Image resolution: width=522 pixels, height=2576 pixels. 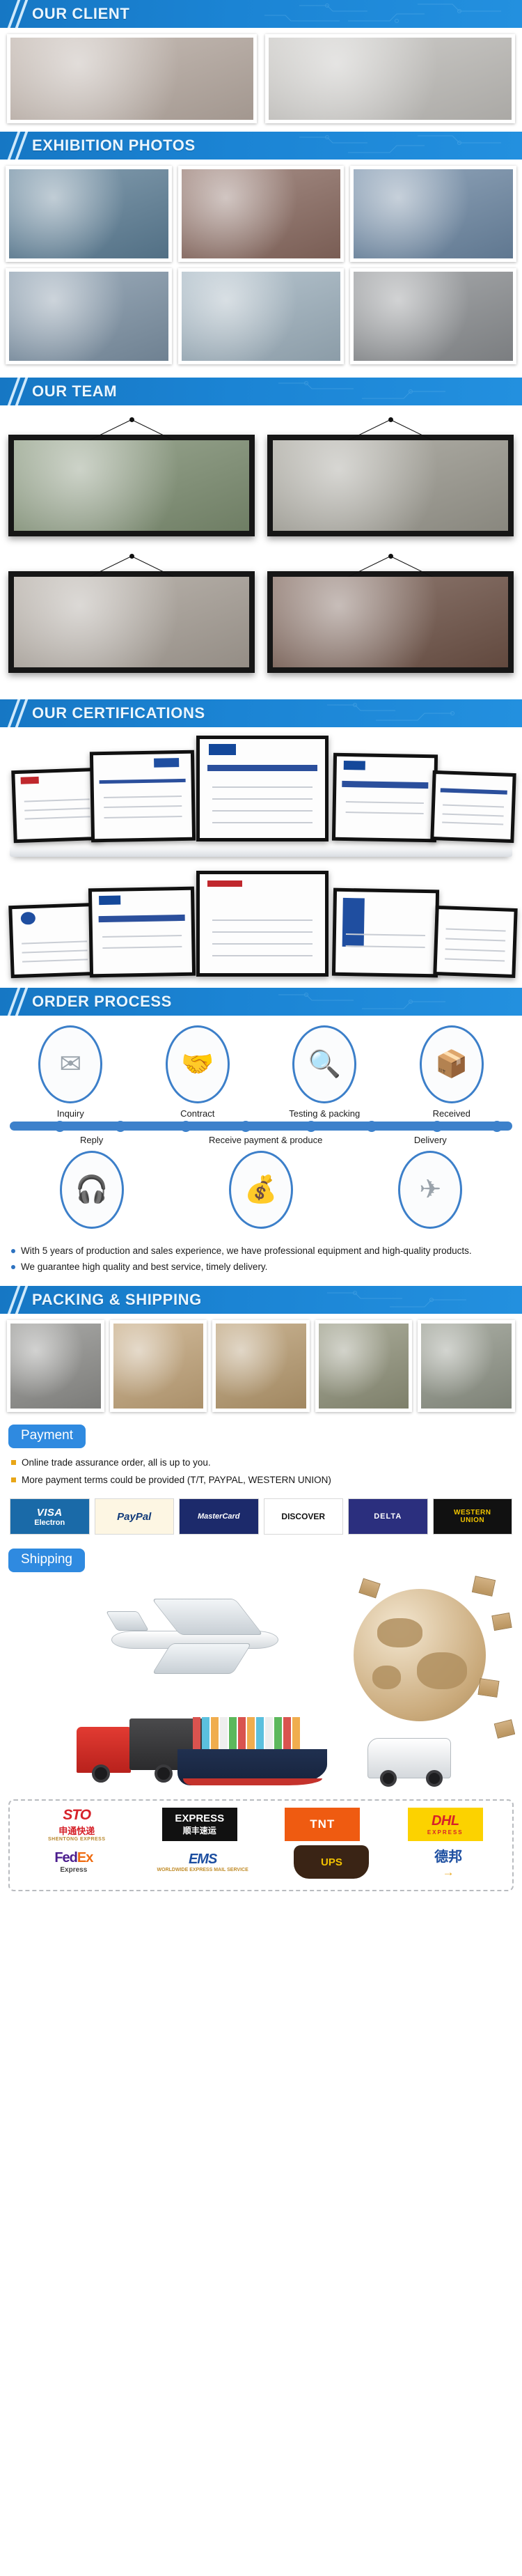 I want to click on packing-photo-row, so click(x=261, y=1367).